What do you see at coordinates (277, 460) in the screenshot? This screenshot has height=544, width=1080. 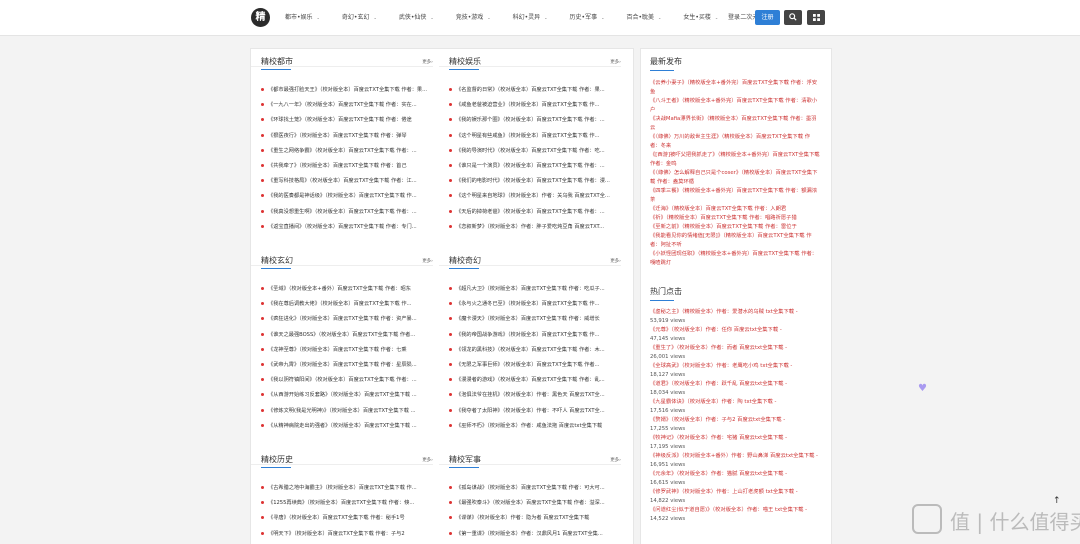 I see `block-title: 精校历史` at bounding box center [277, 460].